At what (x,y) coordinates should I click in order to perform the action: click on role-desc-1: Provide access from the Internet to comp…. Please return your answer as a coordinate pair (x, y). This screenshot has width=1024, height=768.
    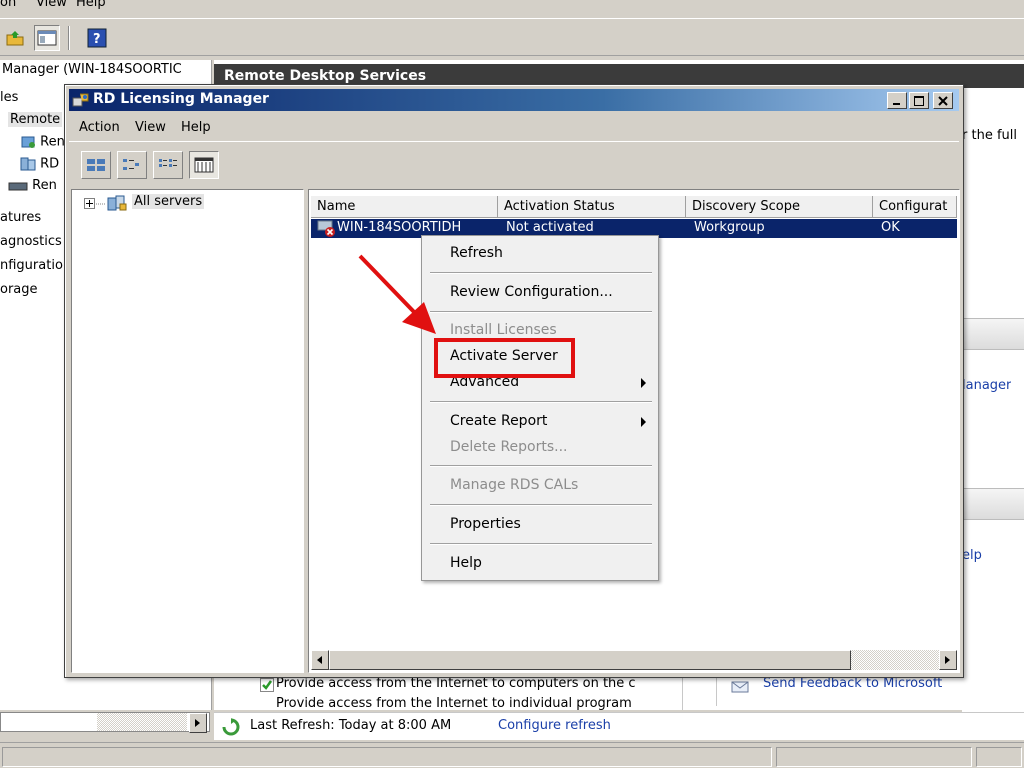
    Looking at the image, I should click on (456, 683).